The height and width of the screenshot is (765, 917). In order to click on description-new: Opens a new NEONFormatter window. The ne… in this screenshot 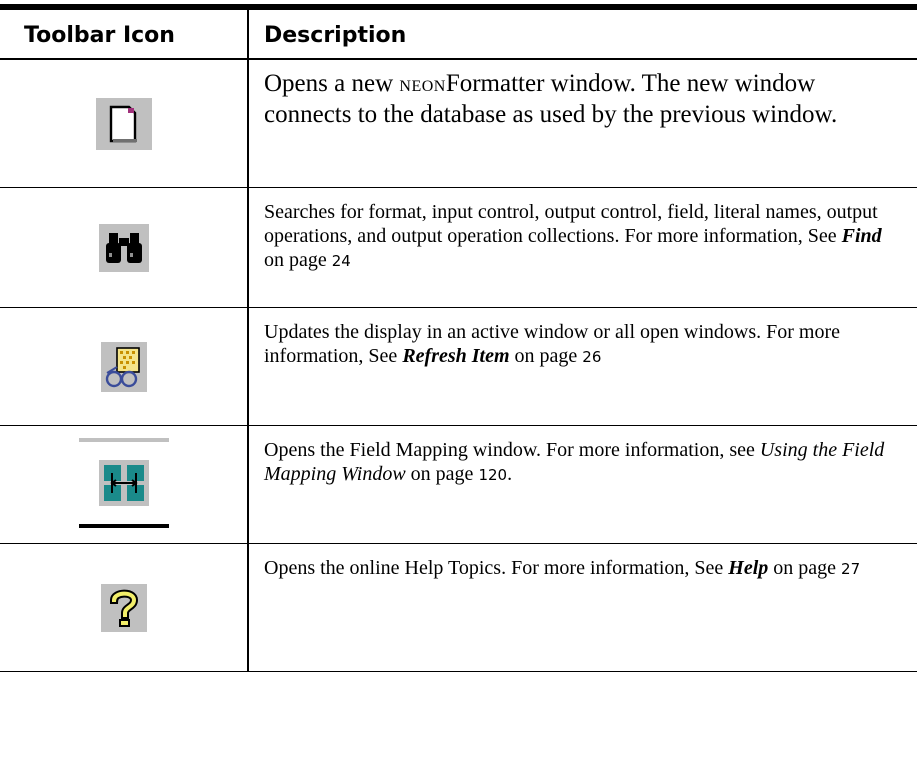, I will do `click(583, 123)`.